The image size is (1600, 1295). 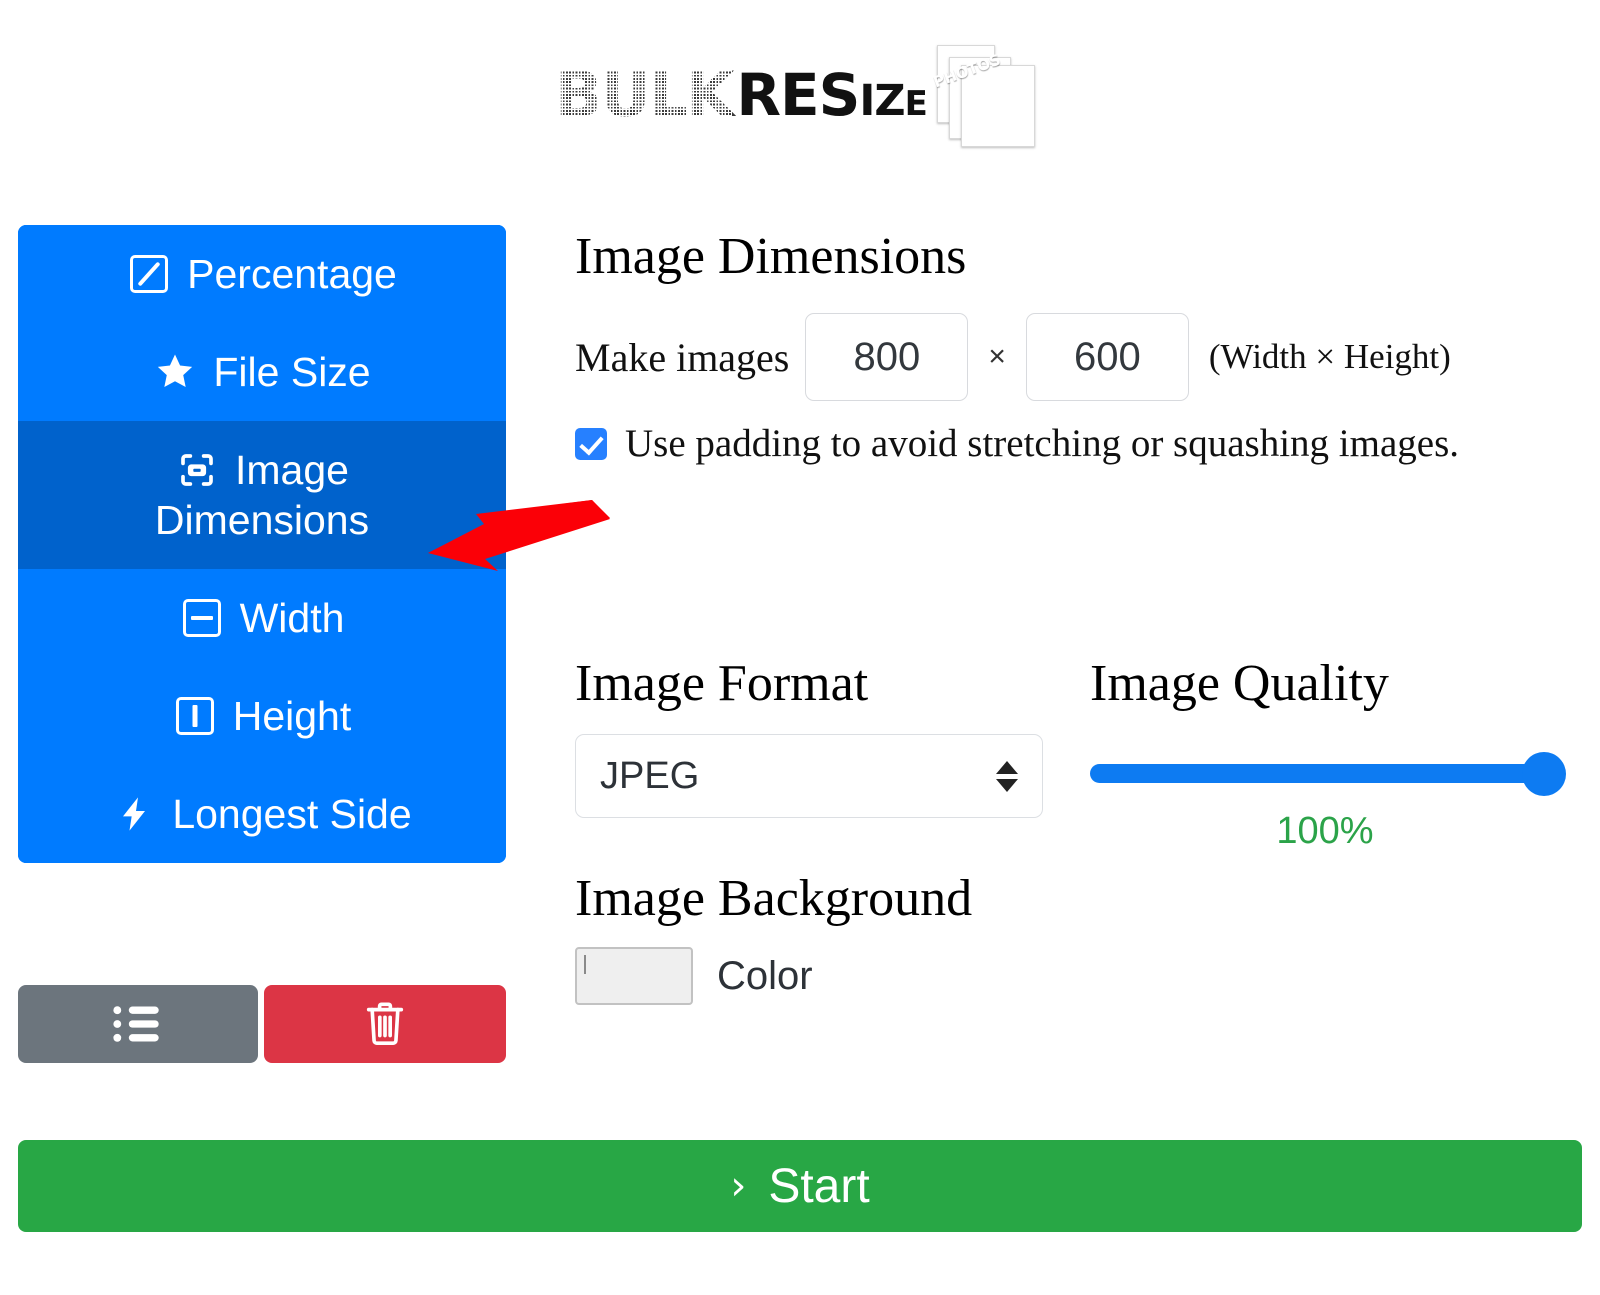 I want to click on height-input, so click(x=1107, y=357).